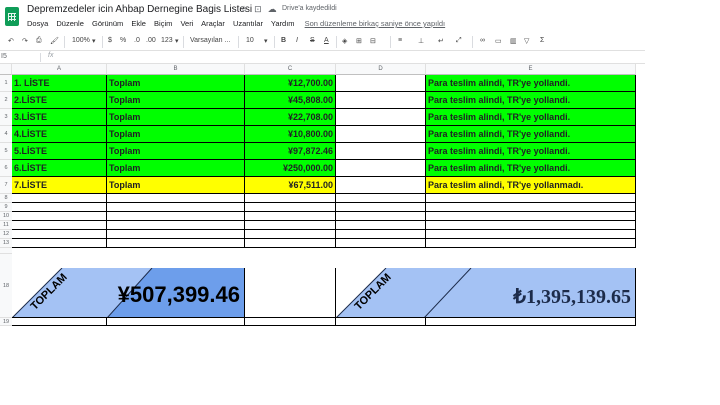  What do you see at coordinates (6, 207) in the screenshot?
I see `row-header: 9` at bounding box center [6, 207].